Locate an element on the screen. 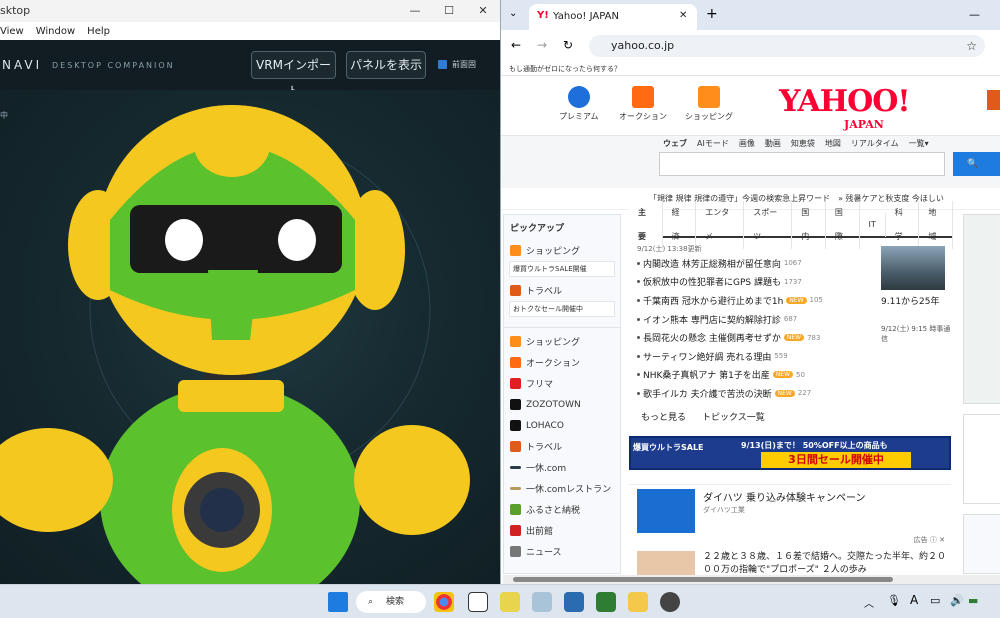  bookmark-star-icon: ☆ is located at coordinates (971, 46).